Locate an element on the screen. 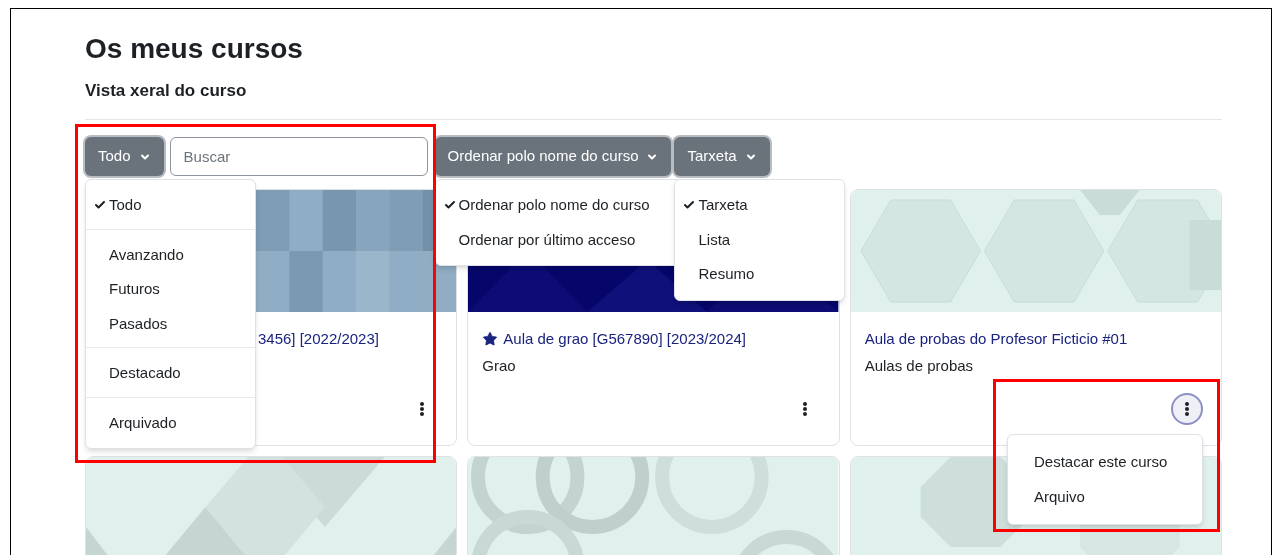  menu-item: Lista is located at coordinates (760, 239).